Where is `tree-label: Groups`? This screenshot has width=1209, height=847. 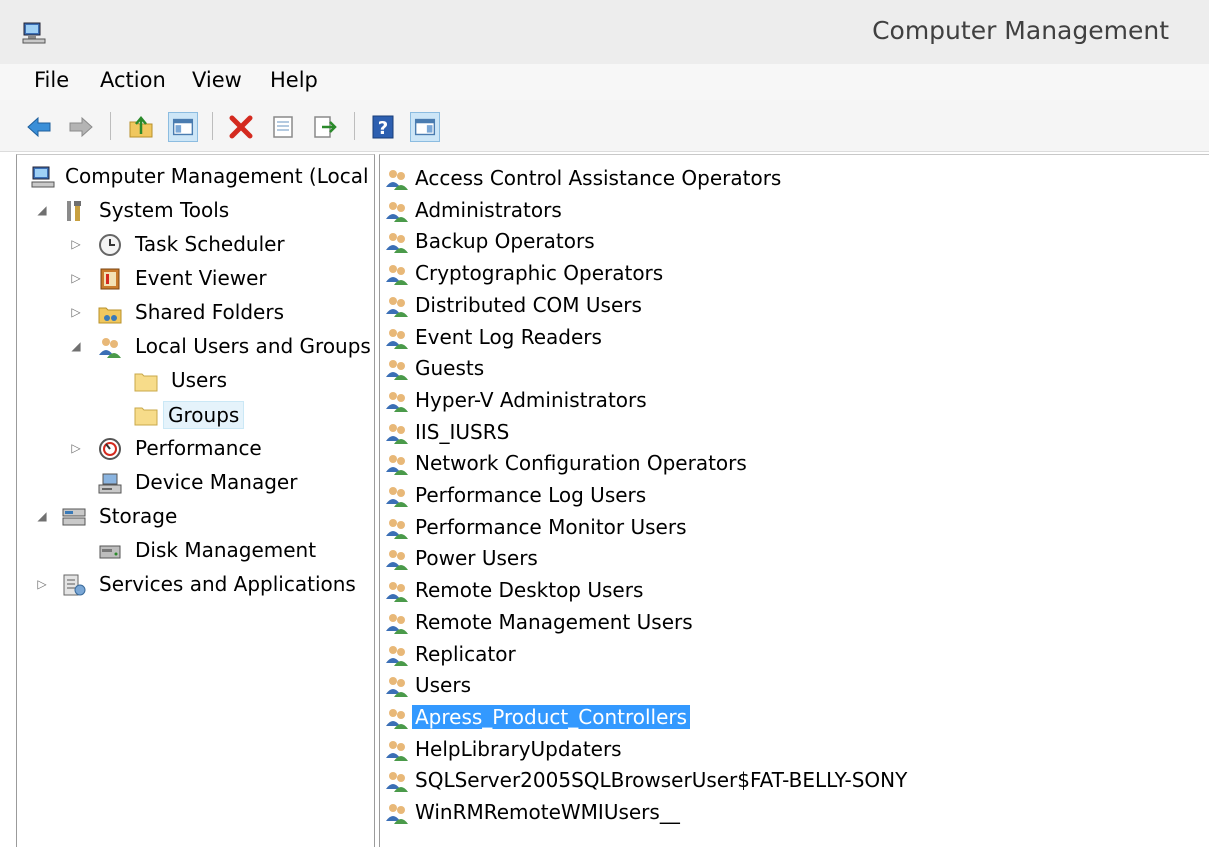
tree-label: Groups is located at coordinates (204, 415).